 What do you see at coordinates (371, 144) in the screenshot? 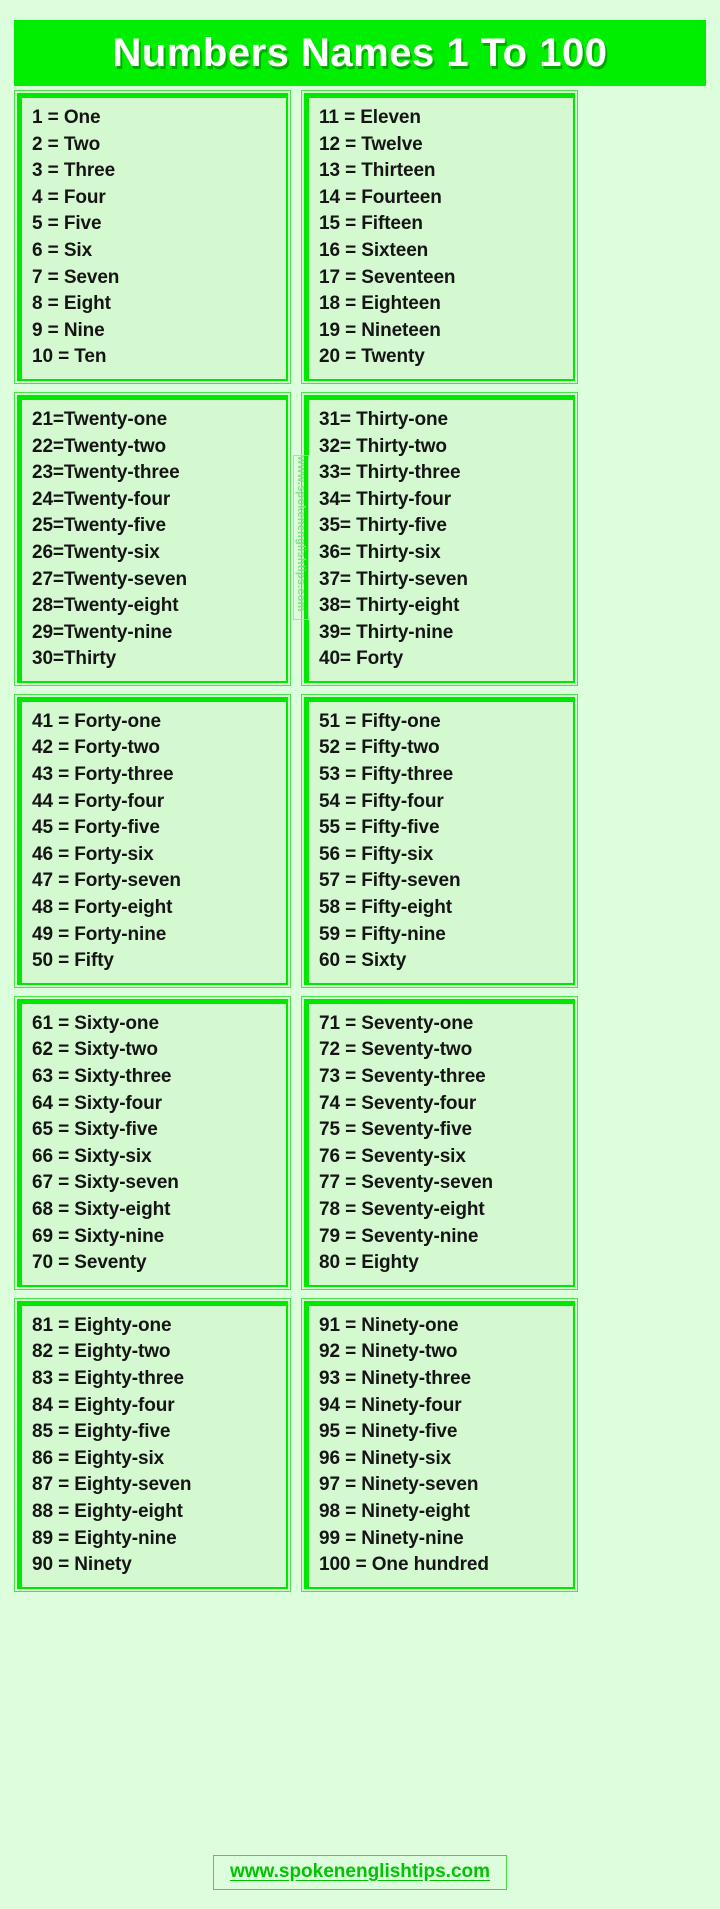
I see `number-name-line: 12 = Twelve` at bounding box center [371, 144].